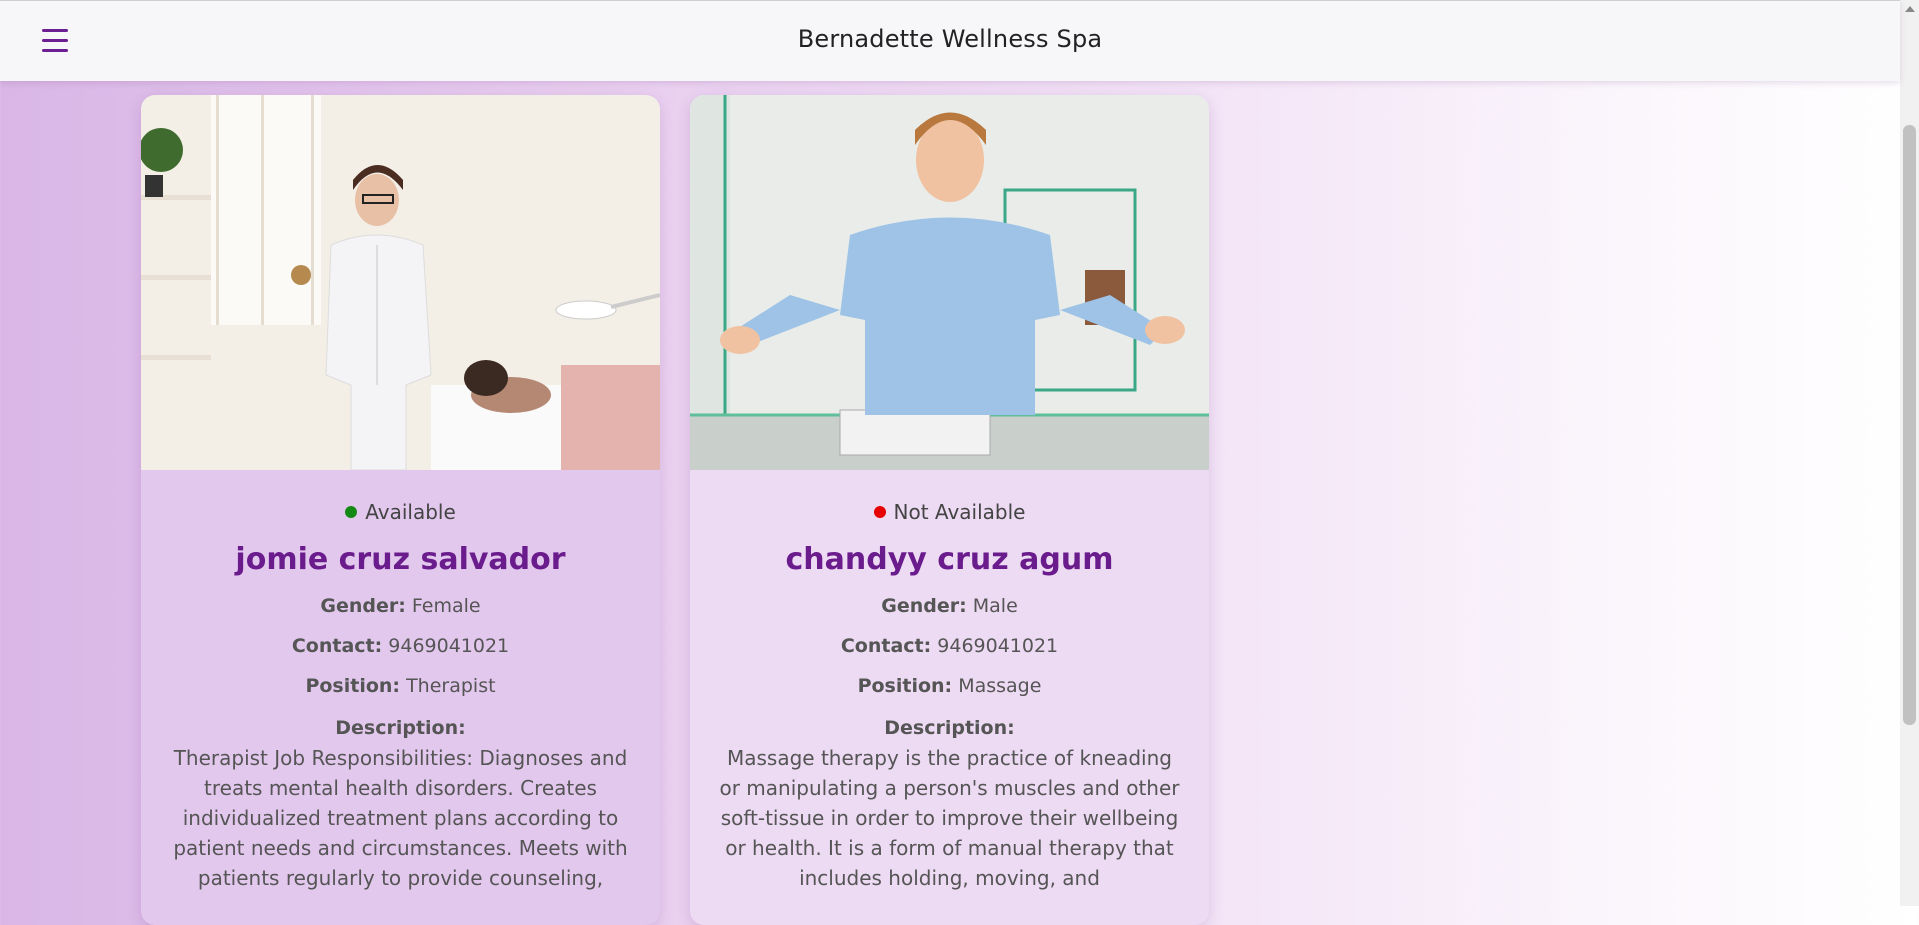 The width and height of the screenshot is (1919, 925). I want to click on status-unavailable-dot, so click(879, 512).